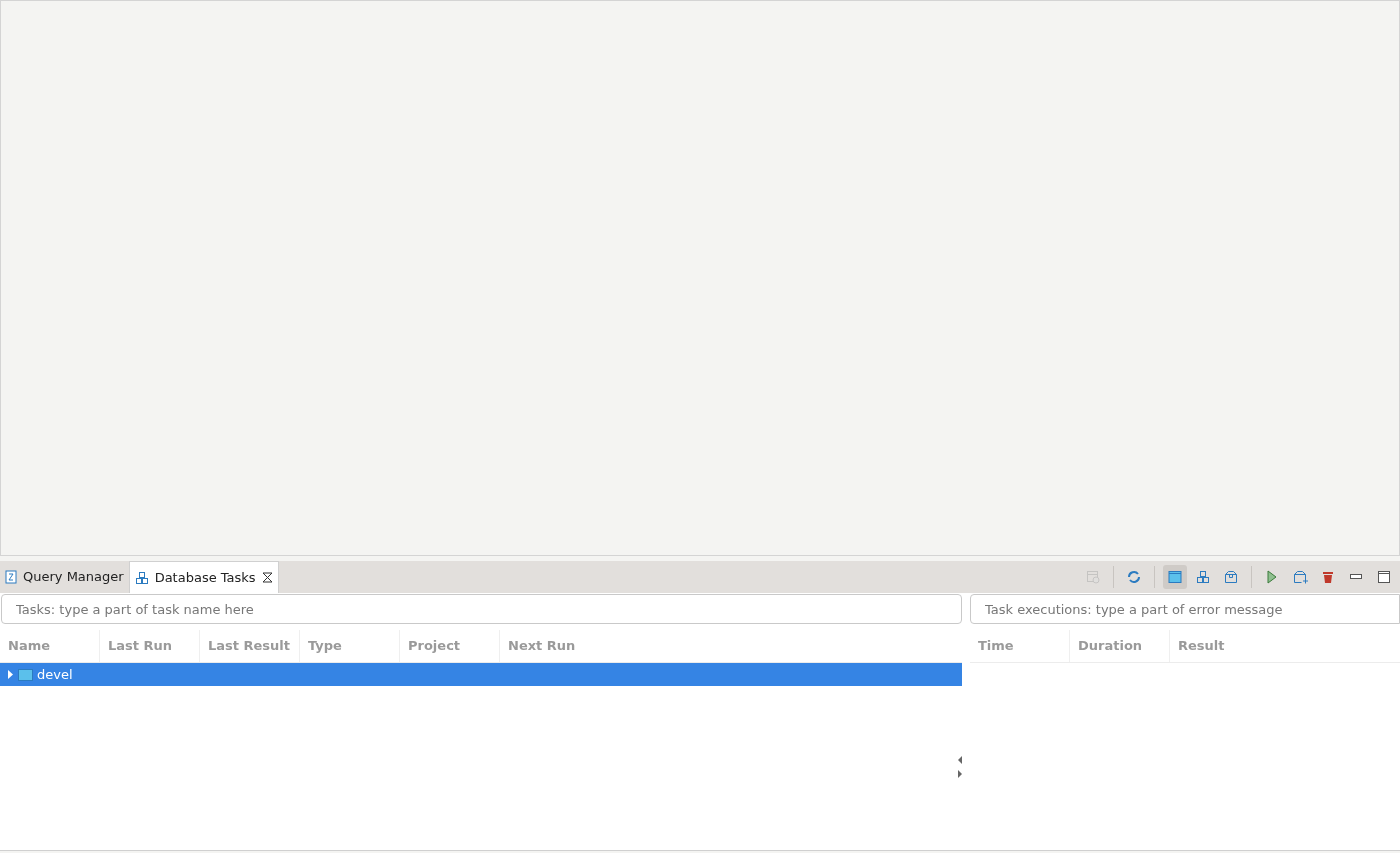 Image resolution: width=1400 pixels, height=853 pixels. Describe the element at coordinates (960, 768) in the screenshot. I see `sash-arrows-icon` at that location.